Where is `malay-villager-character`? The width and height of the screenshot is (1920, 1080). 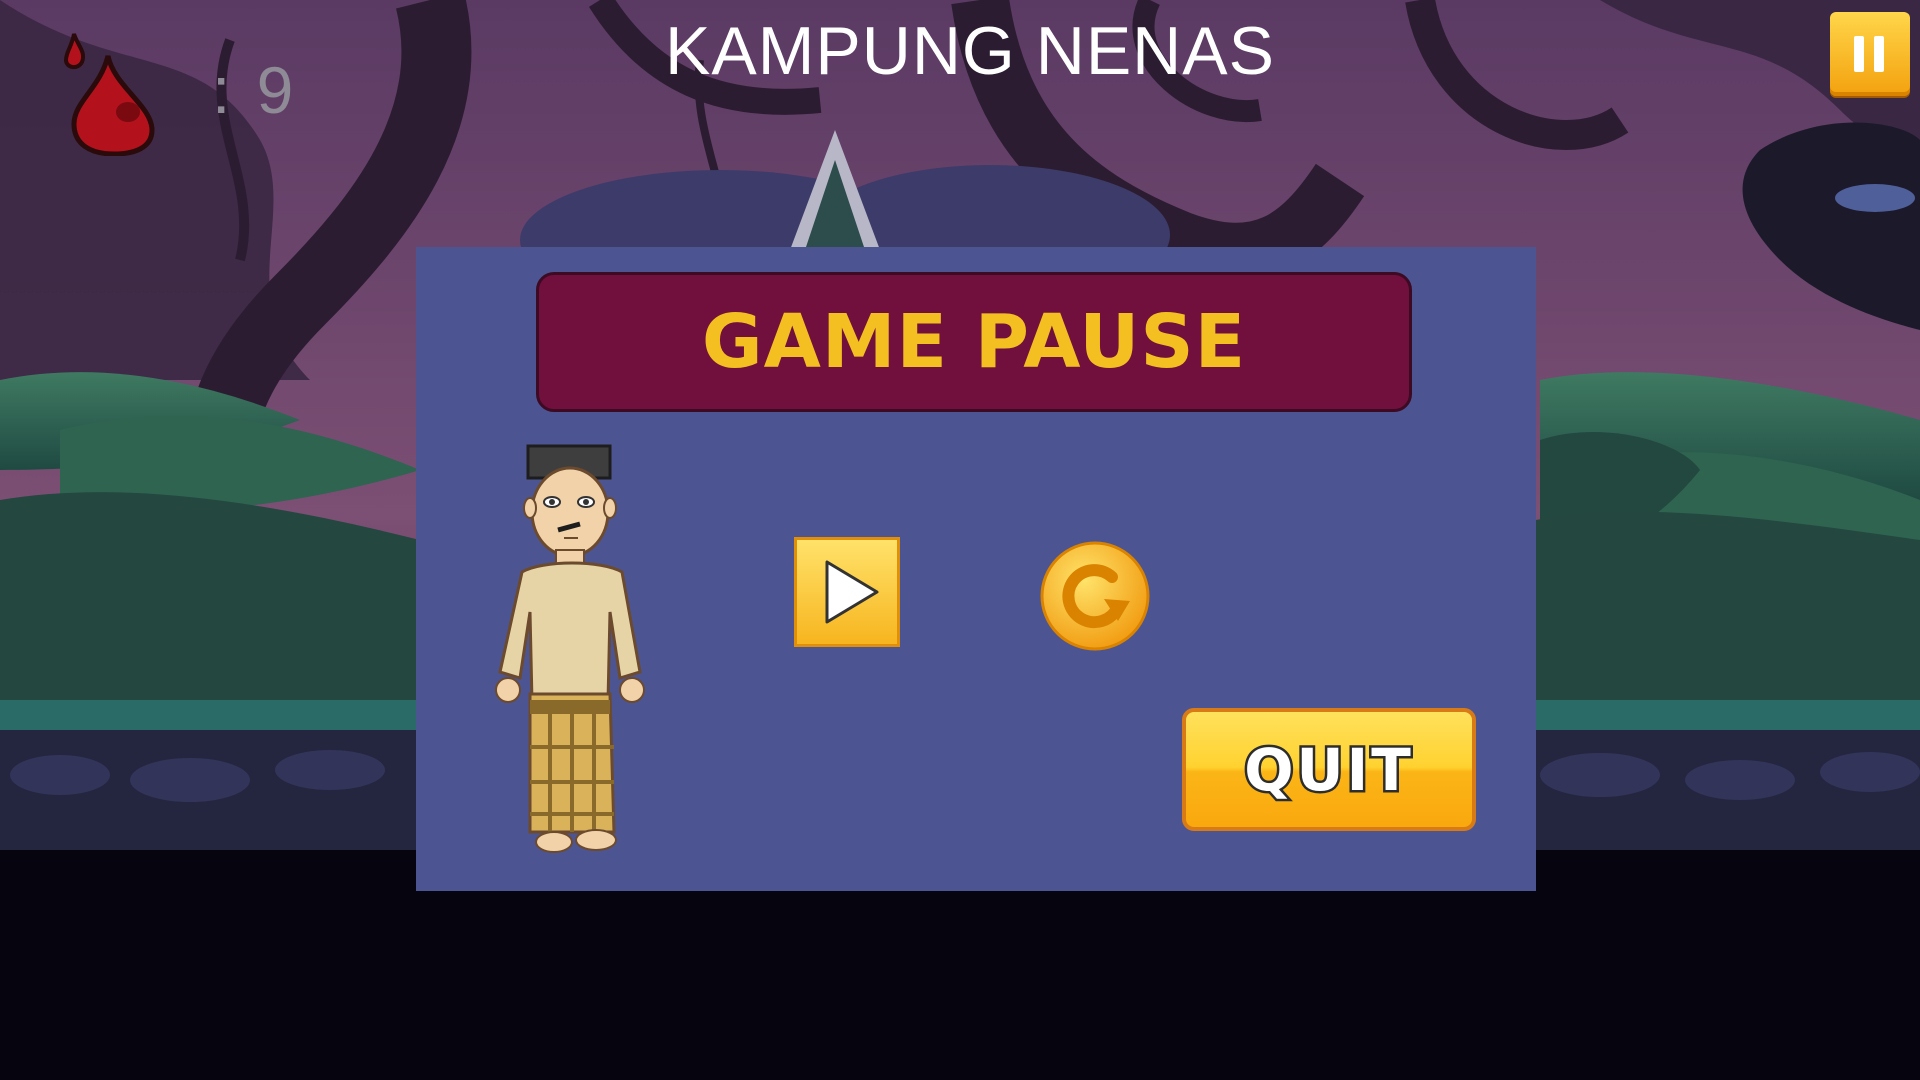 malay-villager-character is located at coordinates (570, 648).